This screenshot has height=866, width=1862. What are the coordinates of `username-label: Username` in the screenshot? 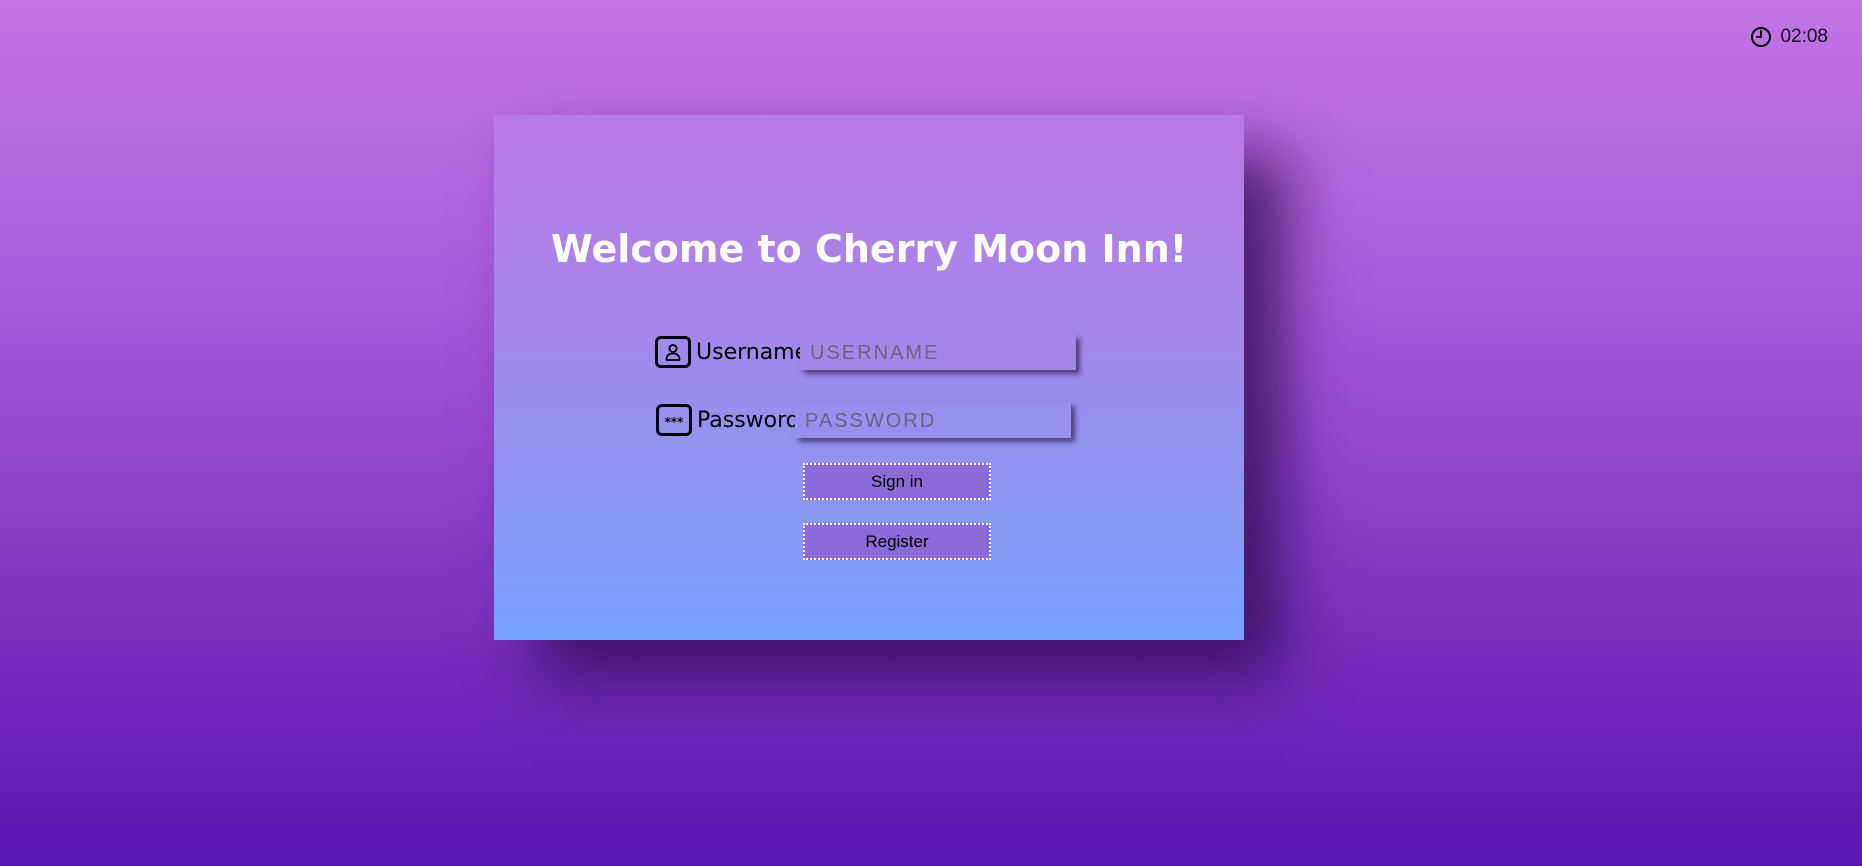 It's located at (752, 352).